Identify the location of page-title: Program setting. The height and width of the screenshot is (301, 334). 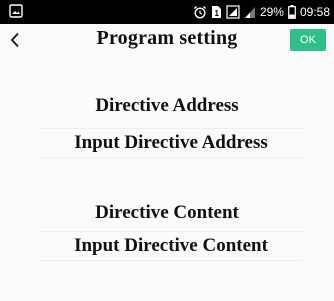
(167, 38).